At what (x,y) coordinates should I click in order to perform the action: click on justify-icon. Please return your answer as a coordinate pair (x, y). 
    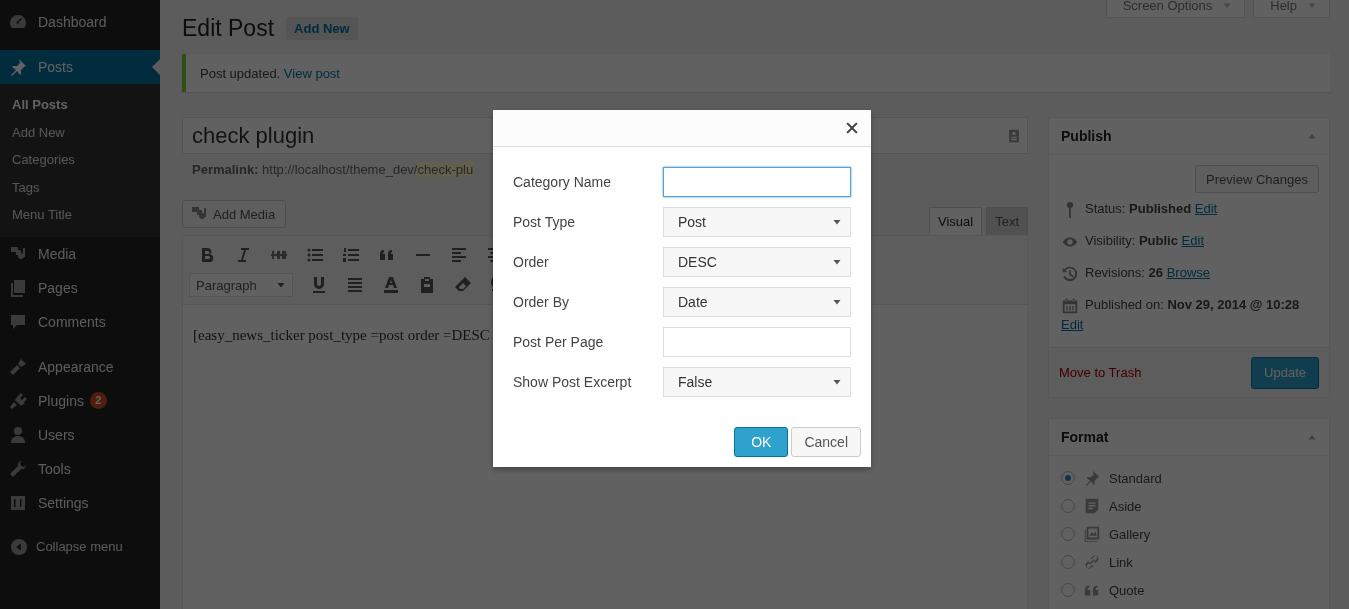
    Looking at the image, I should click on (355, 285).